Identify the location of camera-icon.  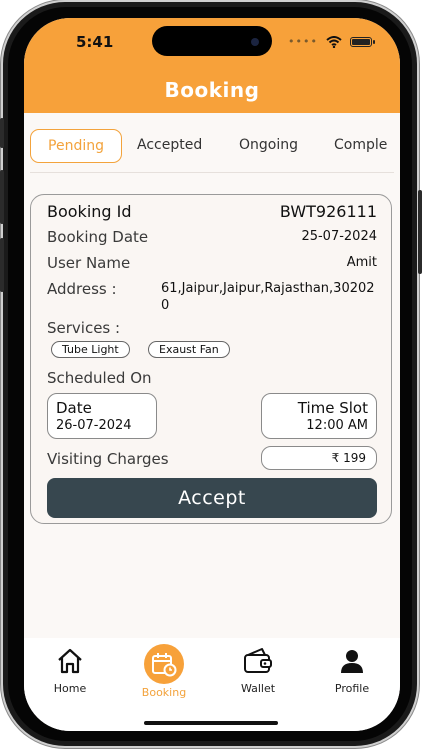
(255, 42).